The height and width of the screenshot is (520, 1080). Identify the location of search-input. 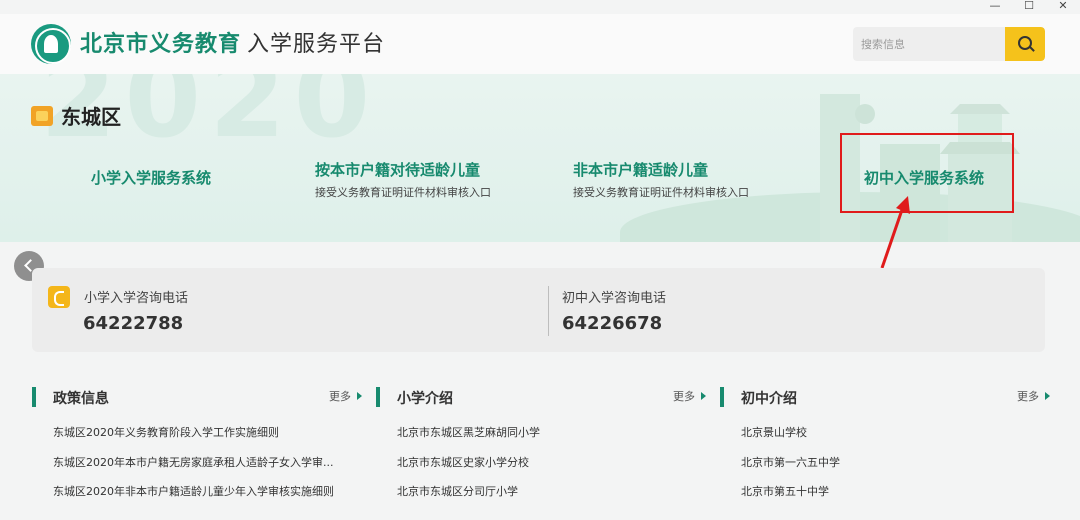
(929, 44).